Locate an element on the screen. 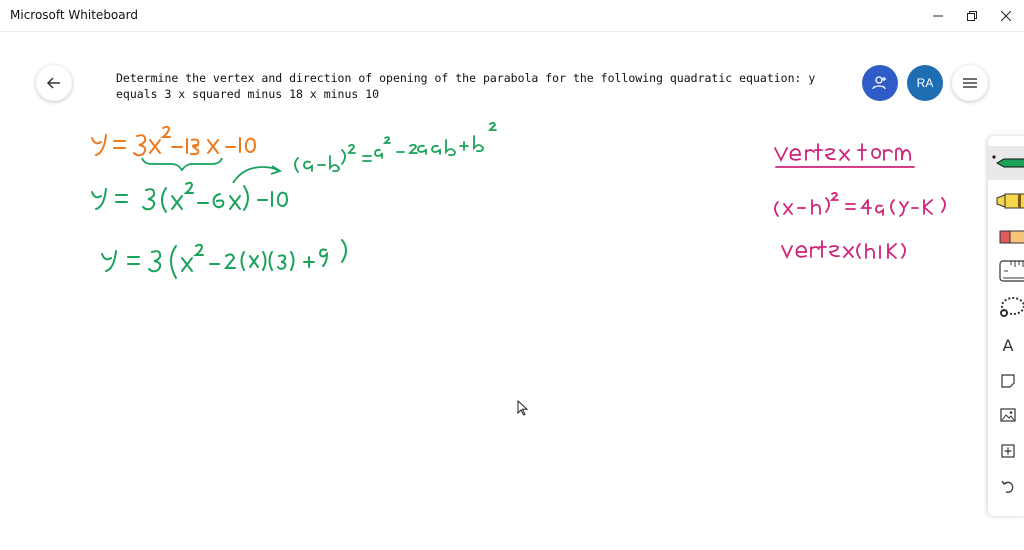  ruler-icon is located at coordinates (1011, 271).